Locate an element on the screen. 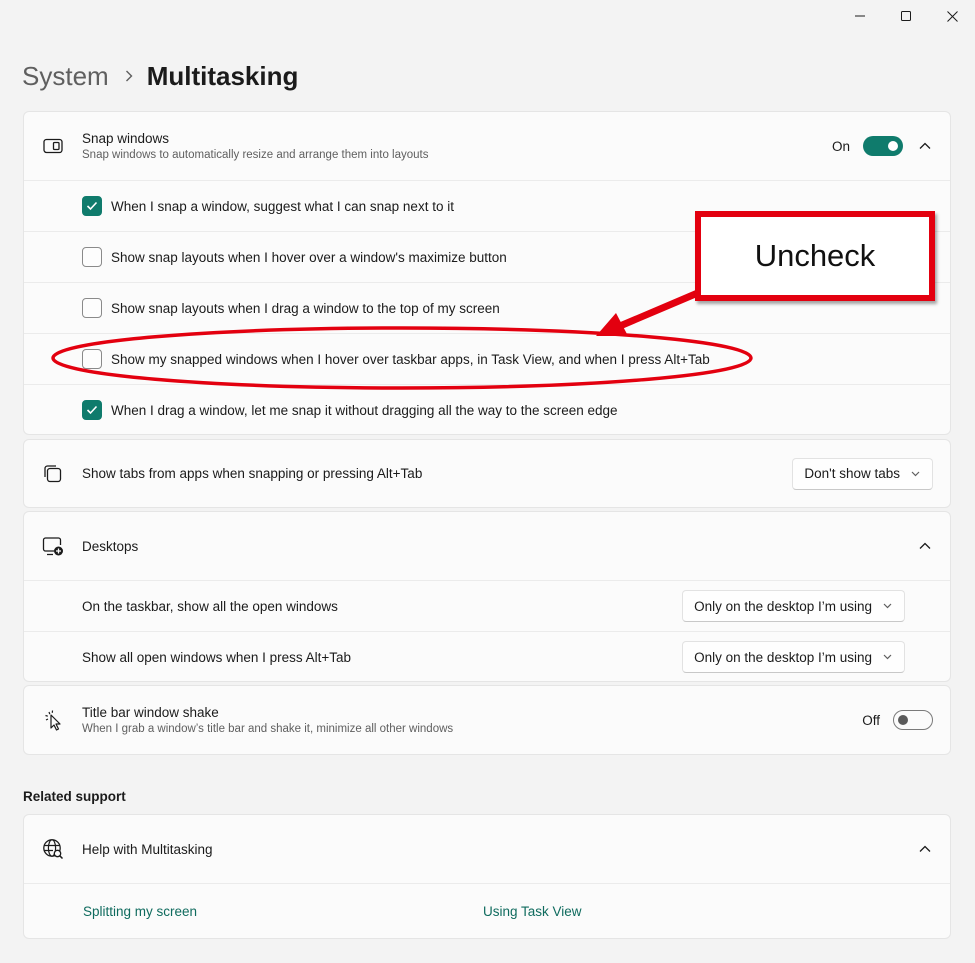  snap-suggest-checkbox is located at coordinates (92, 206).